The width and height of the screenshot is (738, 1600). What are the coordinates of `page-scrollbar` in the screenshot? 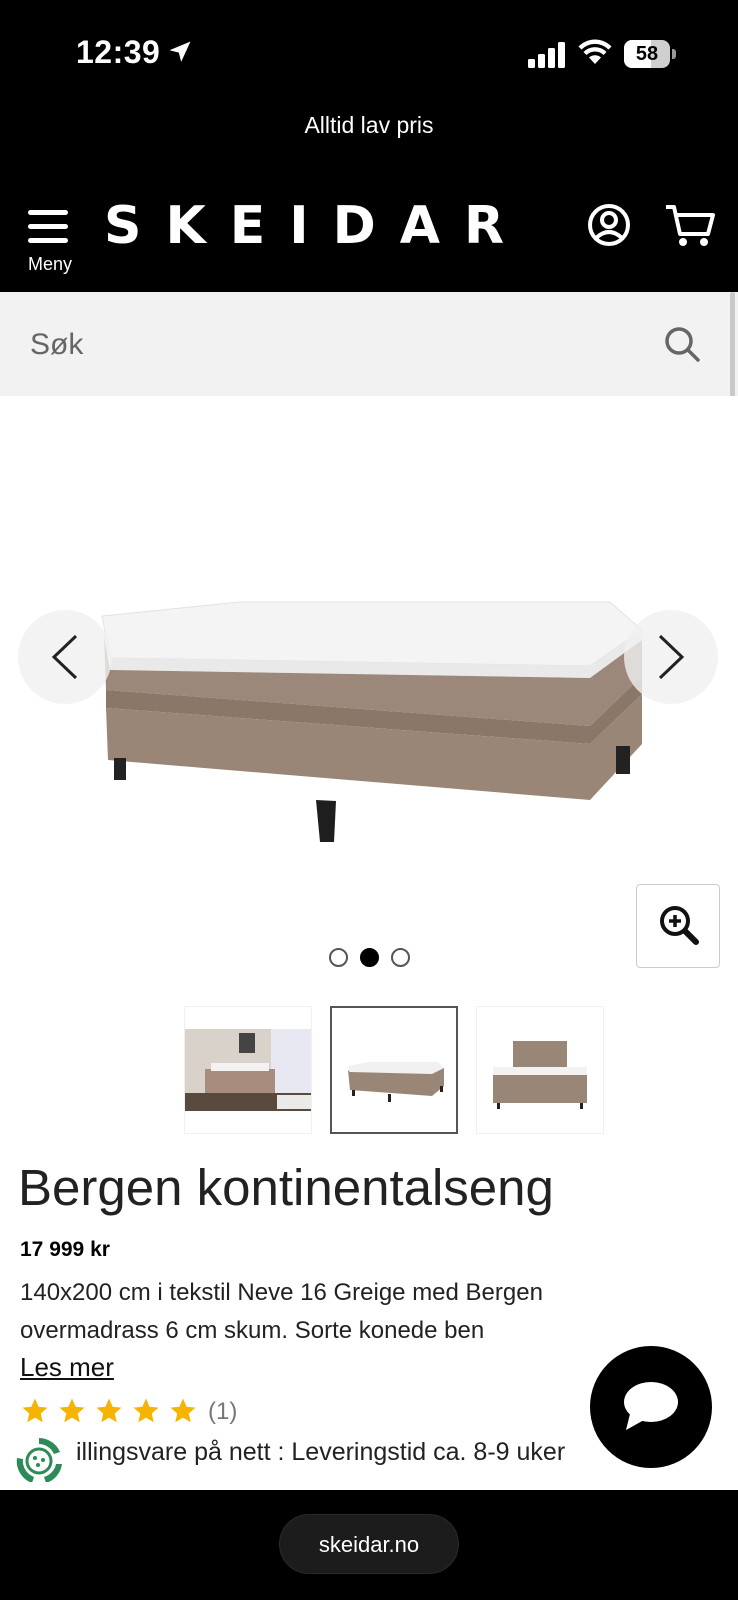 It's located at (732, 350).